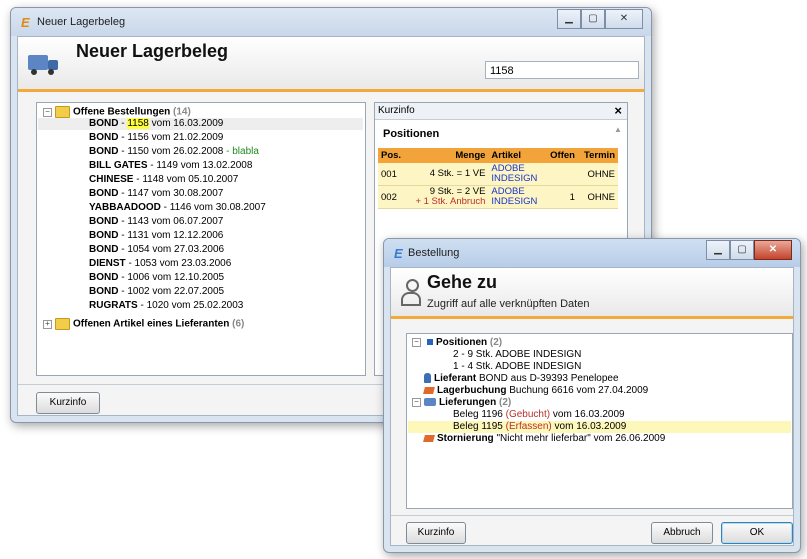  What do you see at coordinates (430, 342) in the screenshot?
I see `bullet-icon` at bounding box center [430, 342].